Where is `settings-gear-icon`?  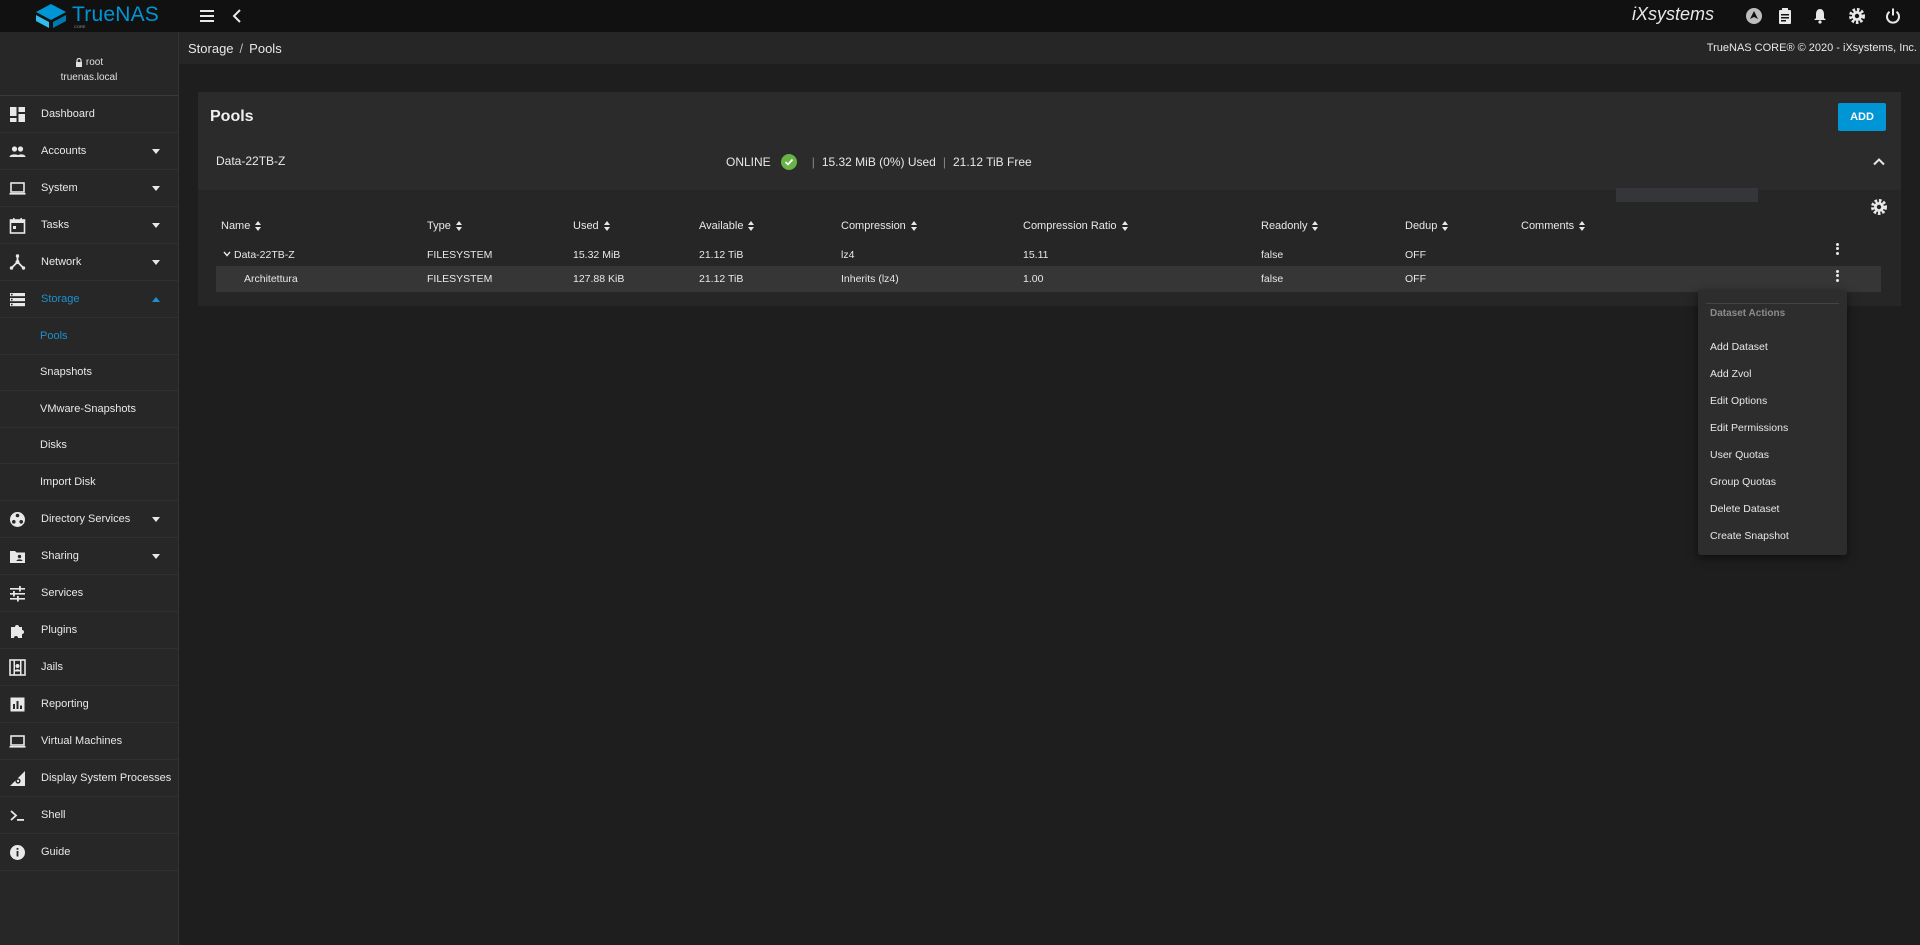 settings-gear-icon is located at coordinates (1857, 16).